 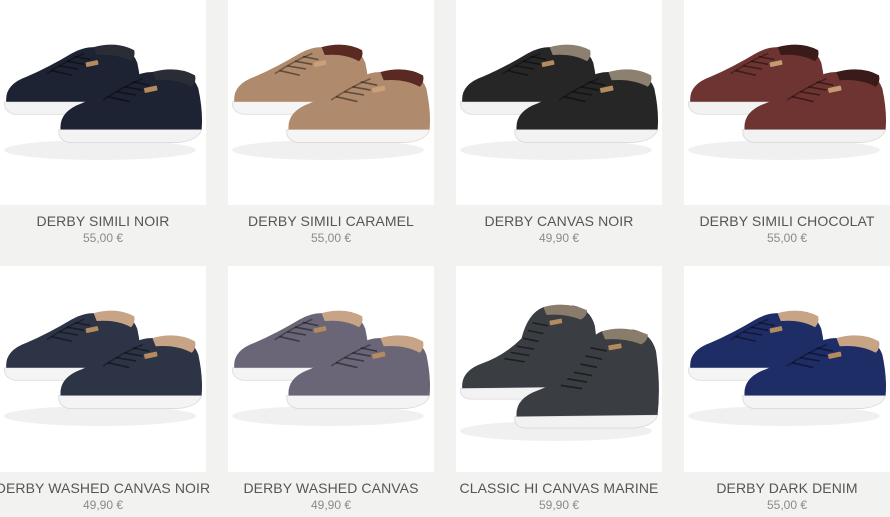 I want to click on product-name: DERBY CANVAS NOIR, so click(x=559, y=221).